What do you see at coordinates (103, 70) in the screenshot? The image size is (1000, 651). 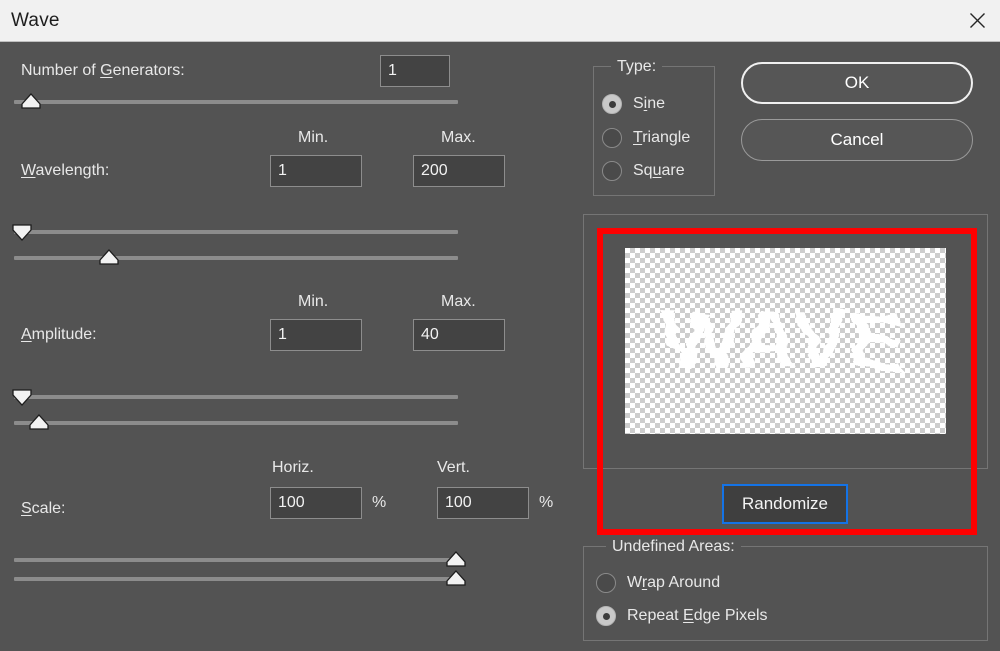 I see `generators-label: Number of Generators:` at bounding box center [103, 70].